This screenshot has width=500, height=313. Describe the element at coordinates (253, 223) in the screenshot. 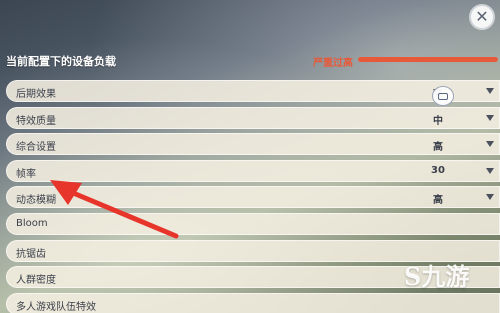

I see `setting-row-bloom: Bloom` at that location.